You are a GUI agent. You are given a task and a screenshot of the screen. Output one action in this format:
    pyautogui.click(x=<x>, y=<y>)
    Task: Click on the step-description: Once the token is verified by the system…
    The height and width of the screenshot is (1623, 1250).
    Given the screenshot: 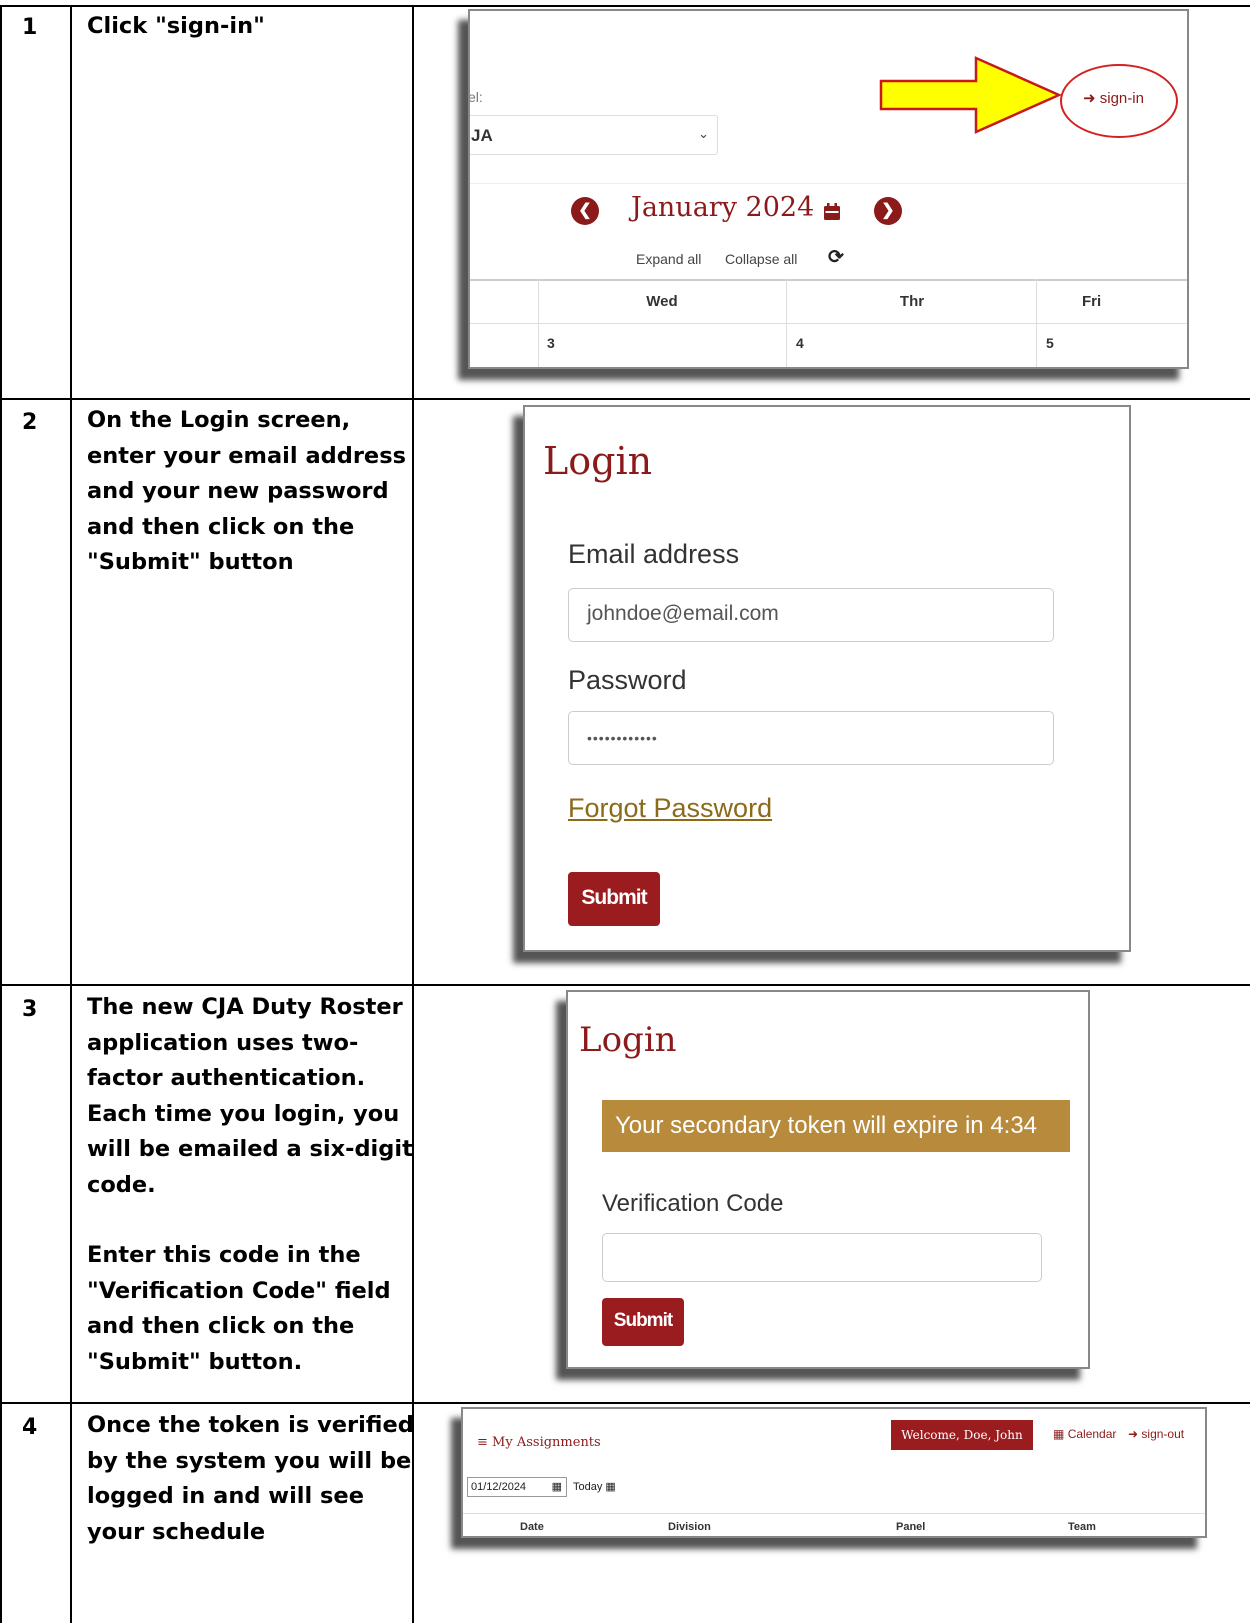 What is the action you would take?
    pyautogui.click(x=252, y=1479)
    